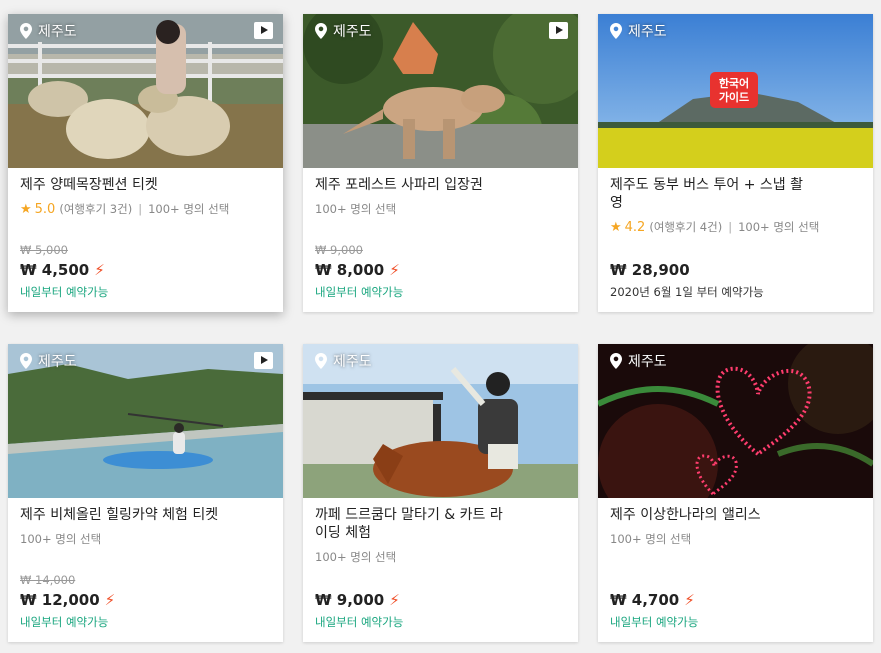 The height and width of the screenshot is (653, 881). What do you see at coordinates (146, 209) in the screenshot?
I see `product-meta: ★ 5.0 (여행후기 3건) | 100+ 명의 선택` at bounding box center [146, 209].